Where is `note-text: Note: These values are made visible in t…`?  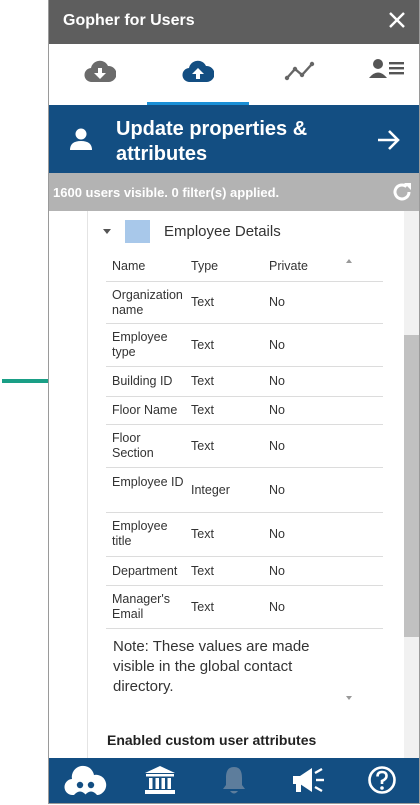 note-text: Note: These values are made visible in t… is located at coordinates (211, 666).